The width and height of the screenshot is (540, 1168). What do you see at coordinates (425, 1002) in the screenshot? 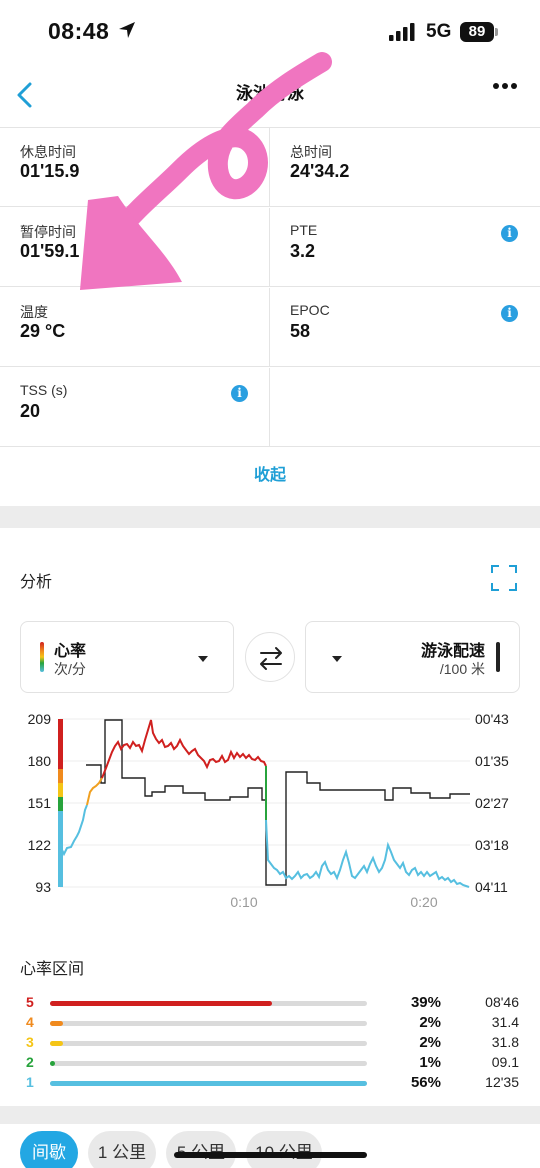
I see `zone-percent: 39%` at bounding box center [425, 1002].